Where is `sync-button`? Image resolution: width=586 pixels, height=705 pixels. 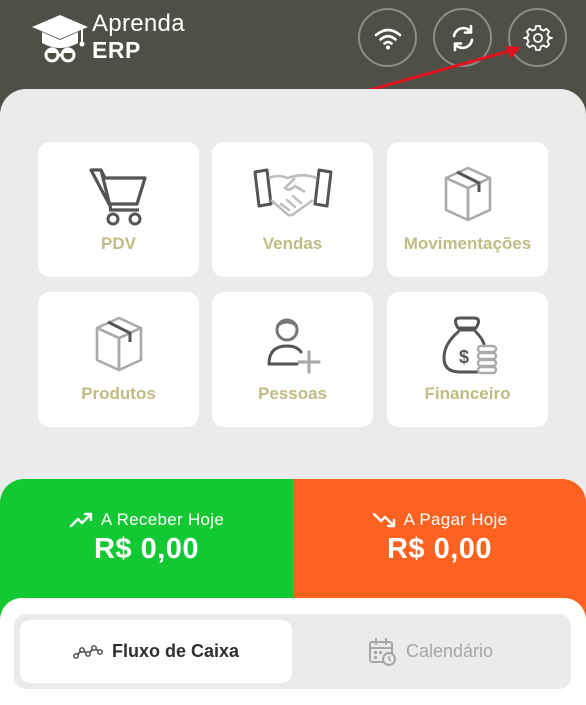 sync-button is located at coordinates (462, 37).